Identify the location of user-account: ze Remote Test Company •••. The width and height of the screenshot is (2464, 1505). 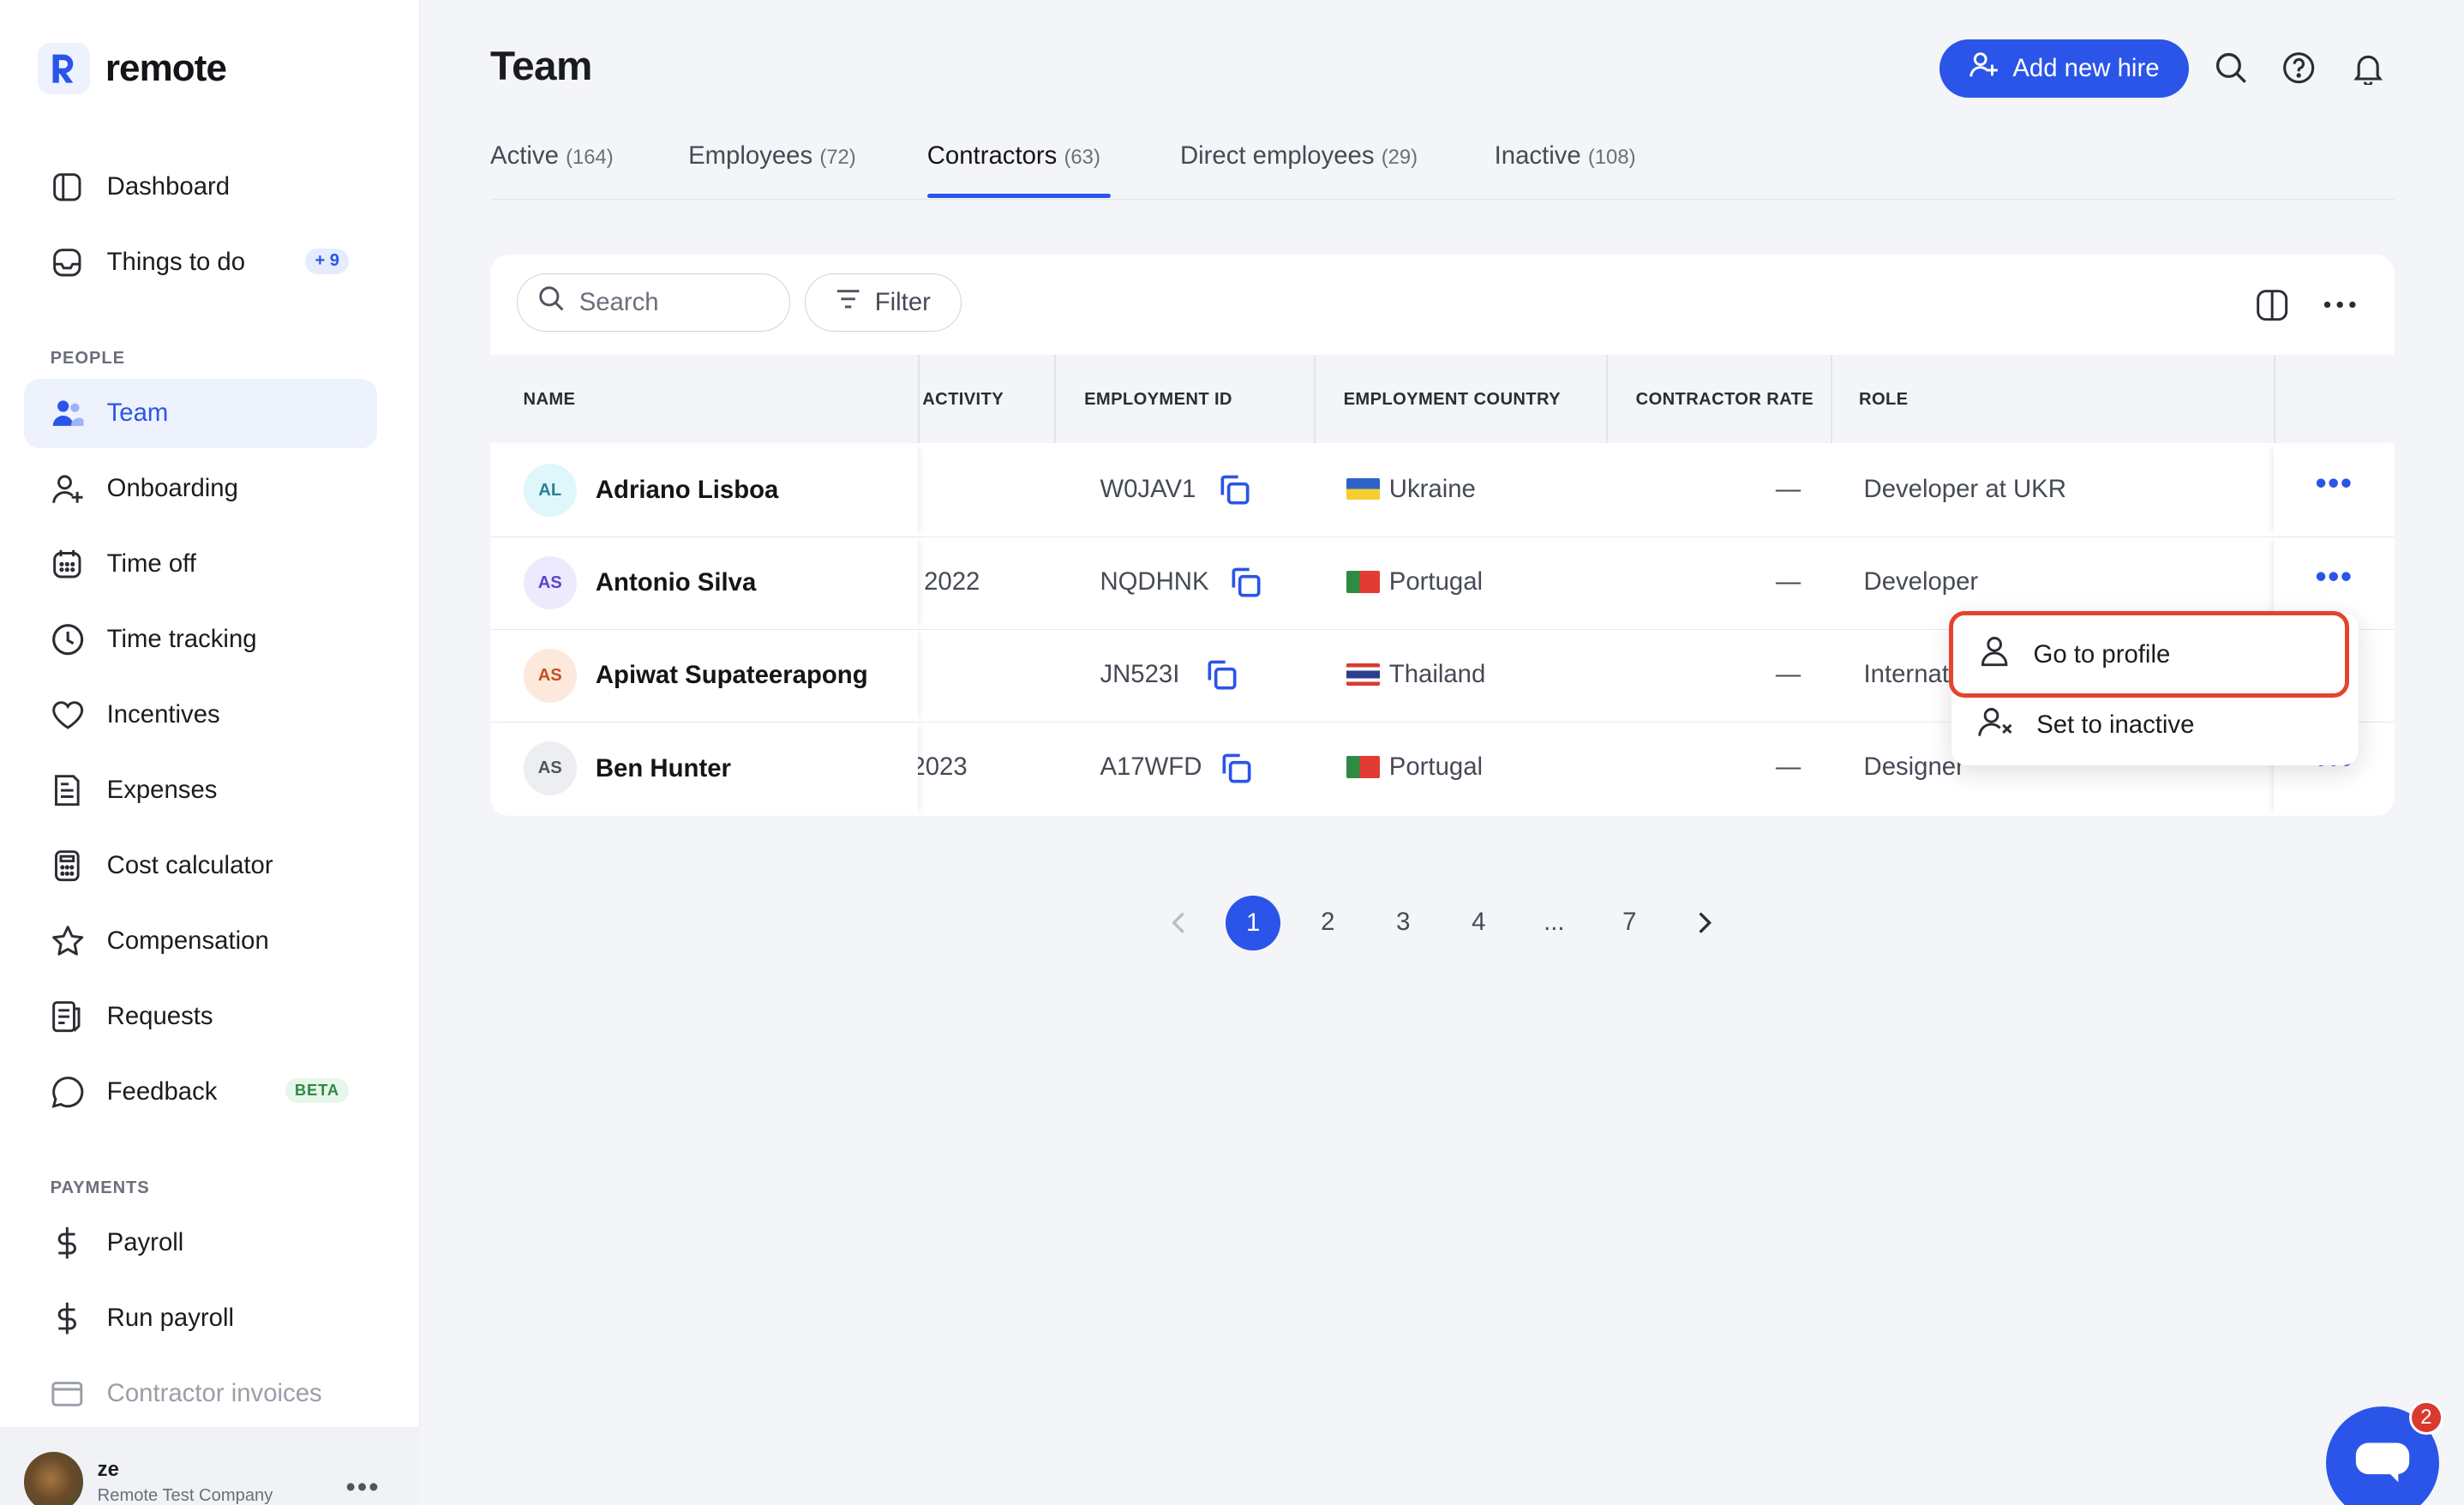
(210, 1465).